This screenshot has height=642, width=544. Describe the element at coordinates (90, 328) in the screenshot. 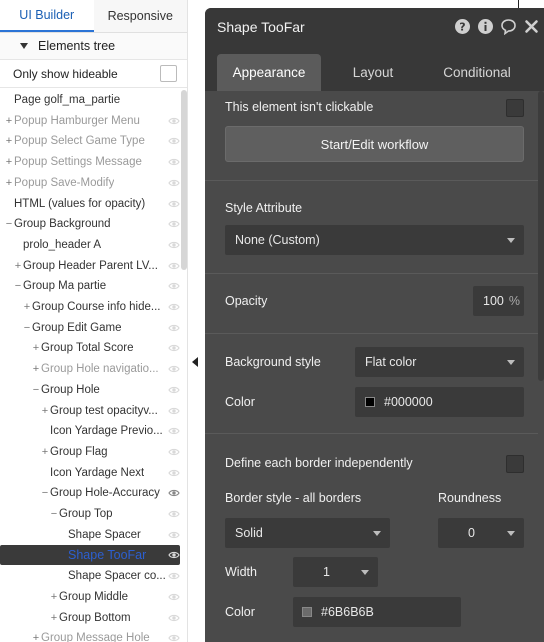

I see `tree-item: − Group Edit Game` at that location.